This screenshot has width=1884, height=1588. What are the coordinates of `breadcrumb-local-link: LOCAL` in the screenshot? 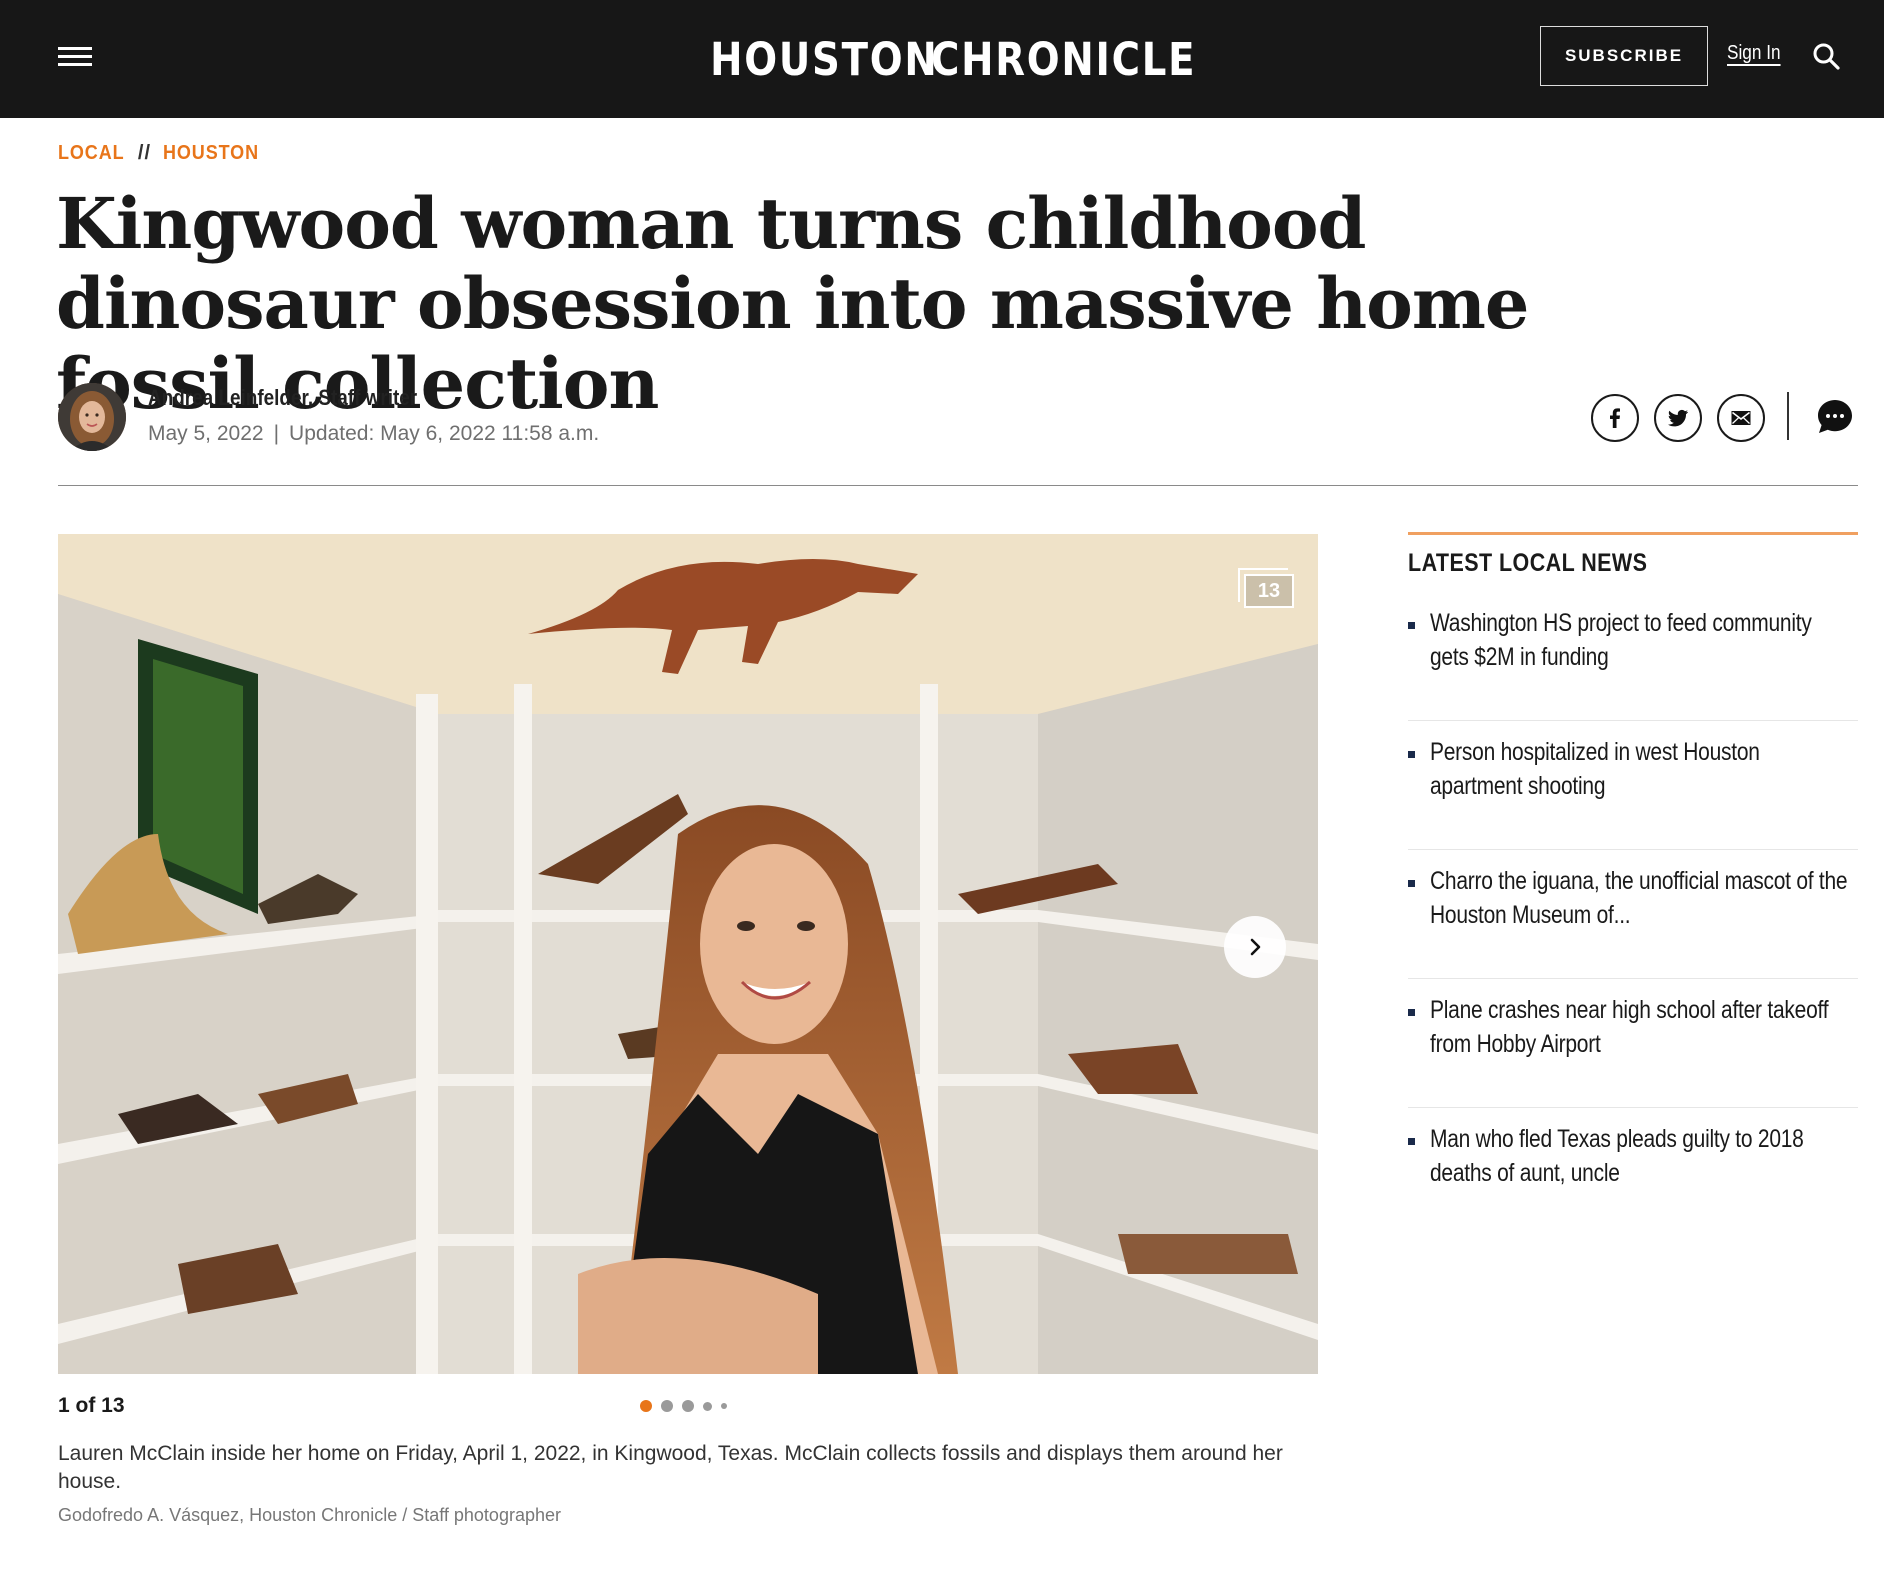 It's located at (91, 153).